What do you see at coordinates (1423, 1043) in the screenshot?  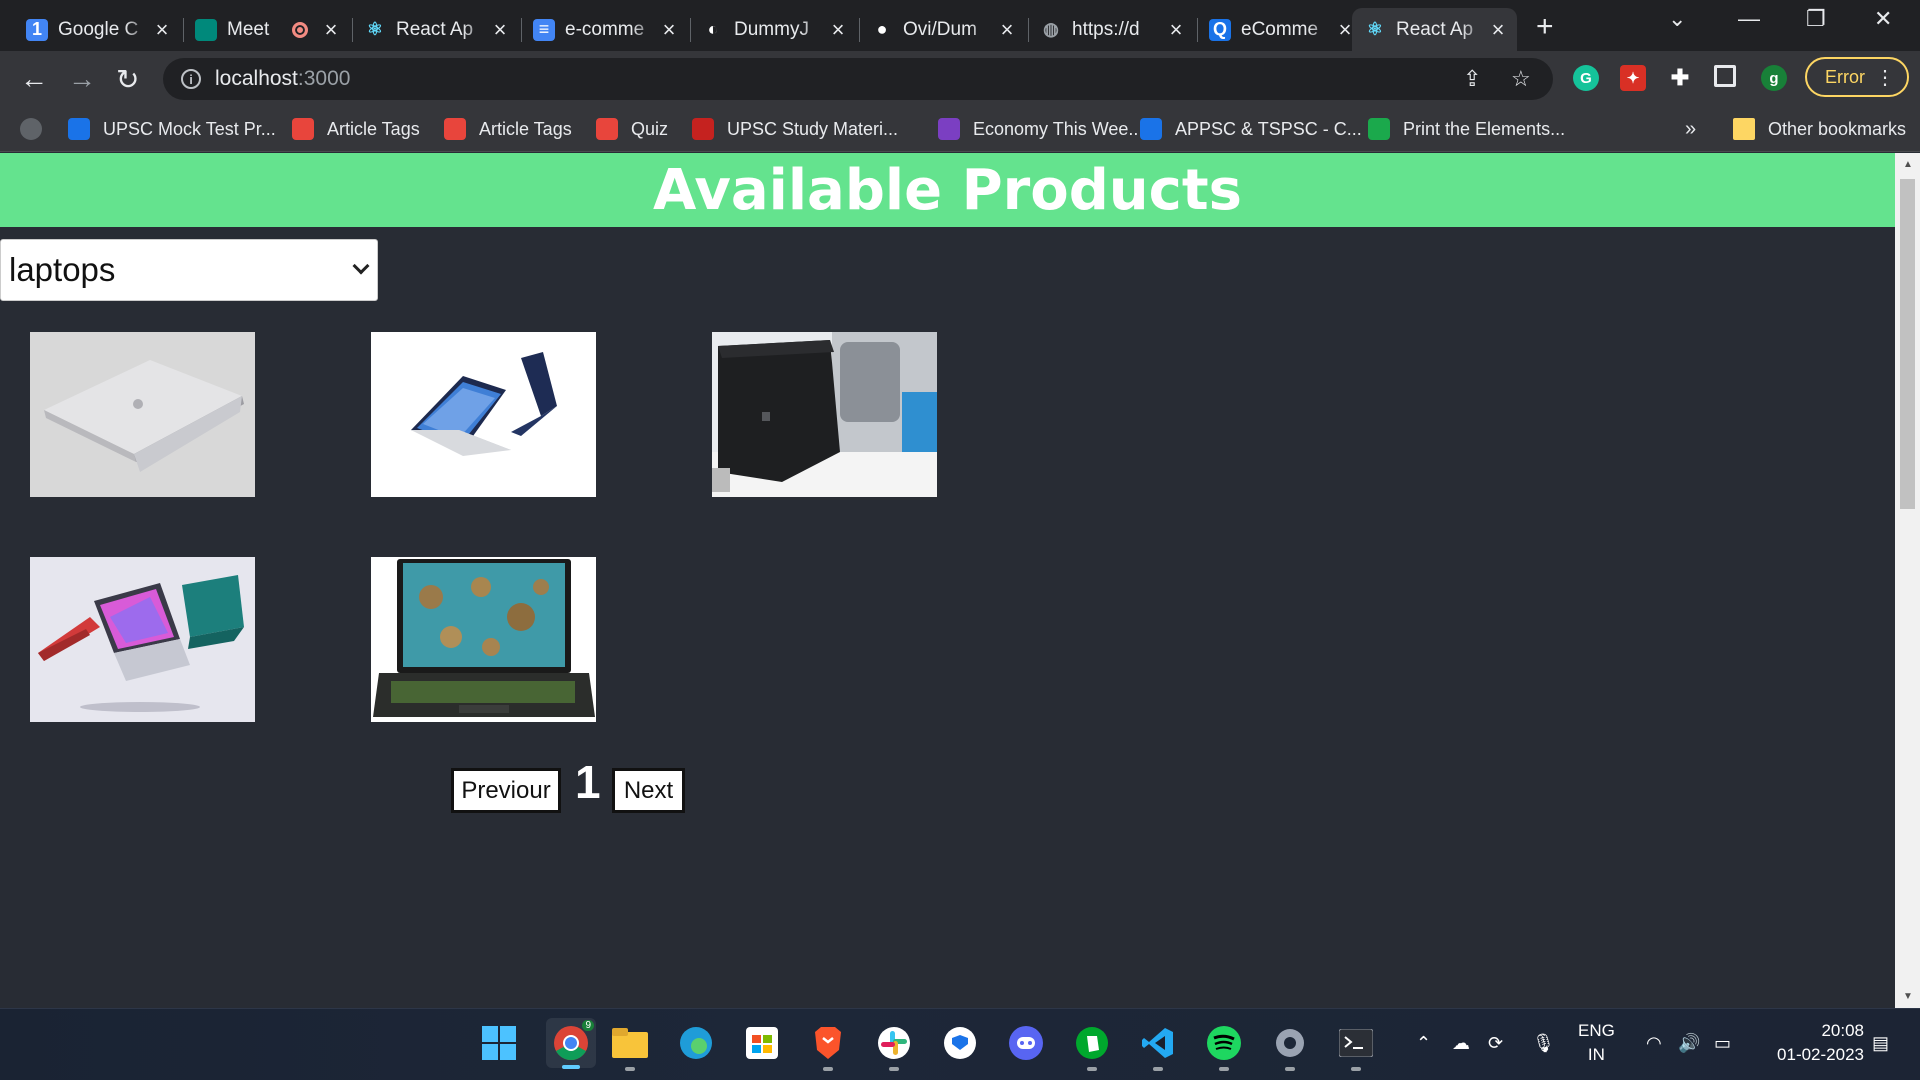 I see `show-hidden-icons-chevron-icon: ⌃` at bounding box center [1423, 1043].